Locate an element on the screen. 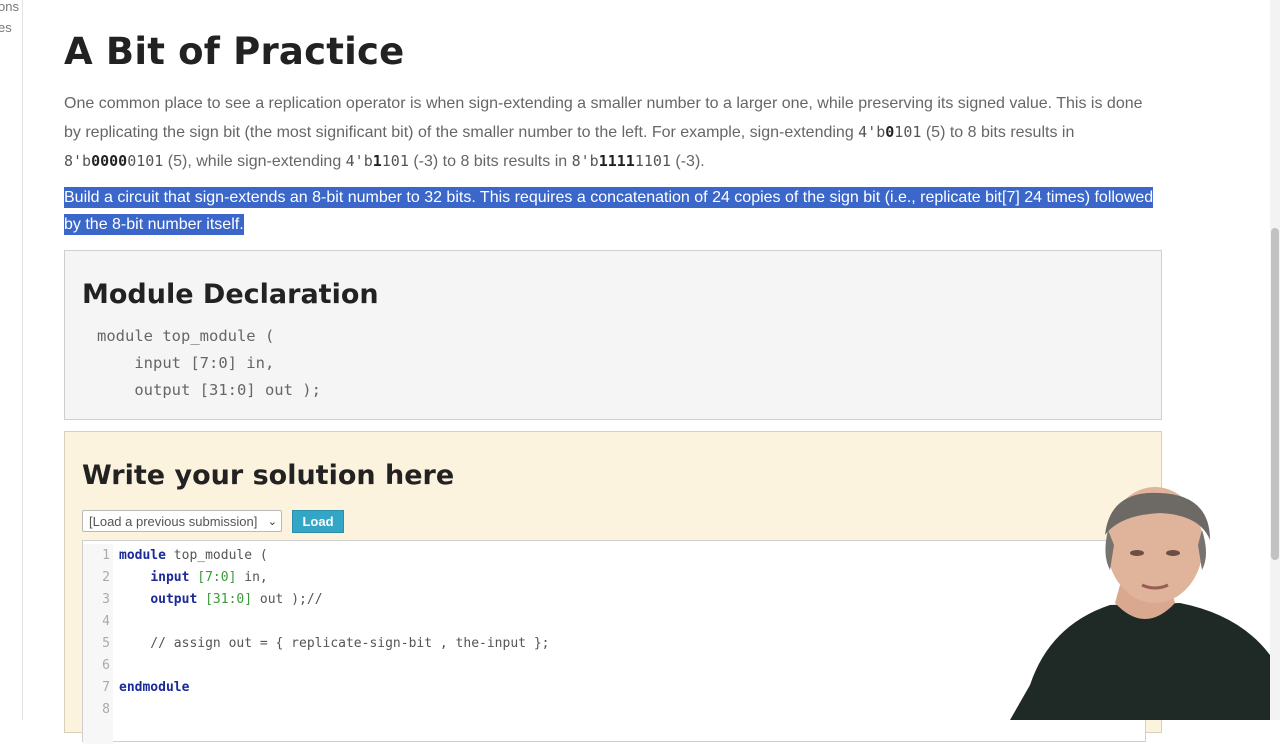 The width and height of the screenshot is (1280, 744). solution-title: Write your solution here is located at coordinates (268, 475).